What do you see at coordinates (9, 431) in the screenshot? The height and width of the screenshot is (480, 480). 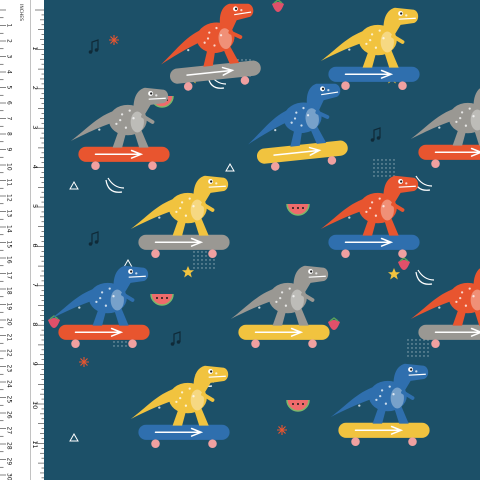 I see `ruler-cm-label: 27` at bounding box center [9, 431].